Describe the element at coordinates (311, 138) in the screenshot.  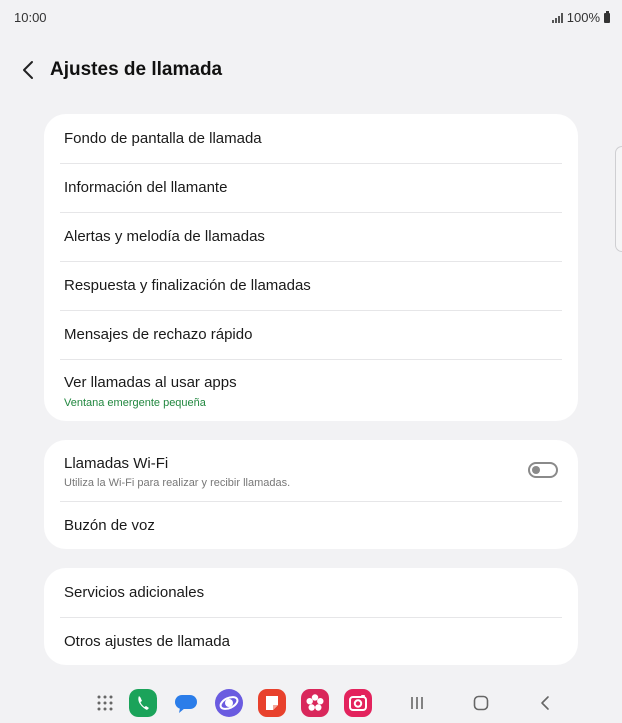
I see `setting-call-background: Fondo de pantalla de llamada` at that location.